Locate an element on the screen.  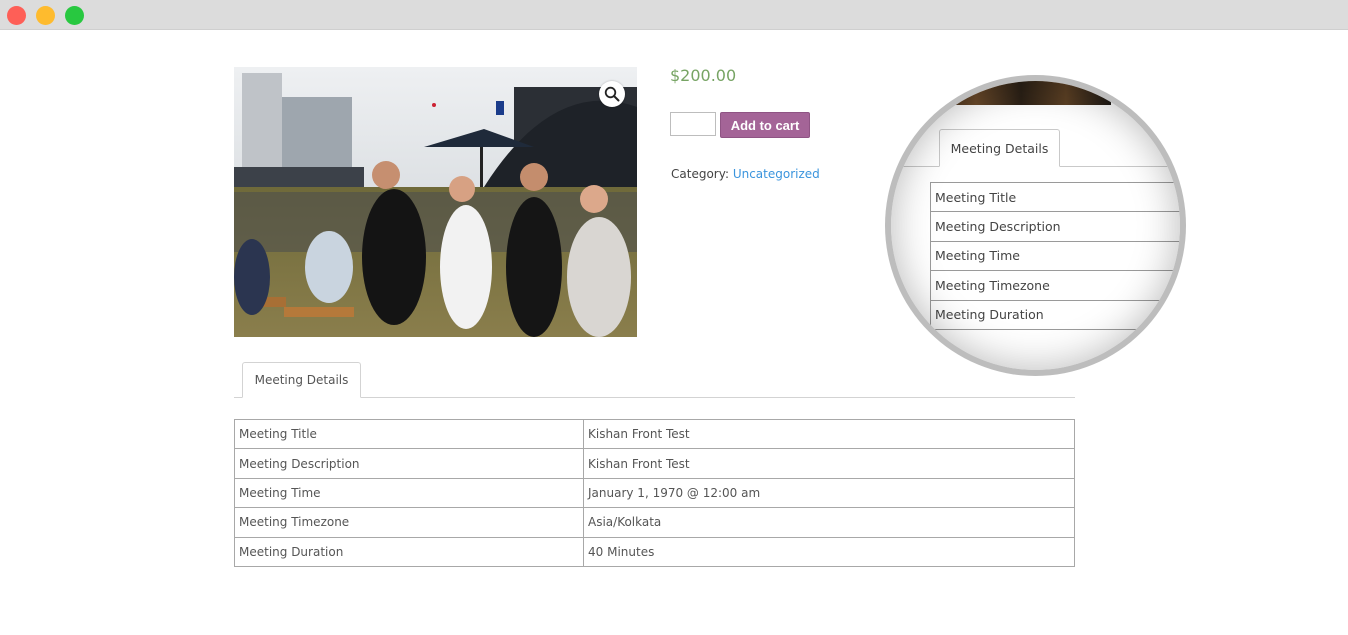
category-link: Uncategorized is located at coordinates (776, 174).